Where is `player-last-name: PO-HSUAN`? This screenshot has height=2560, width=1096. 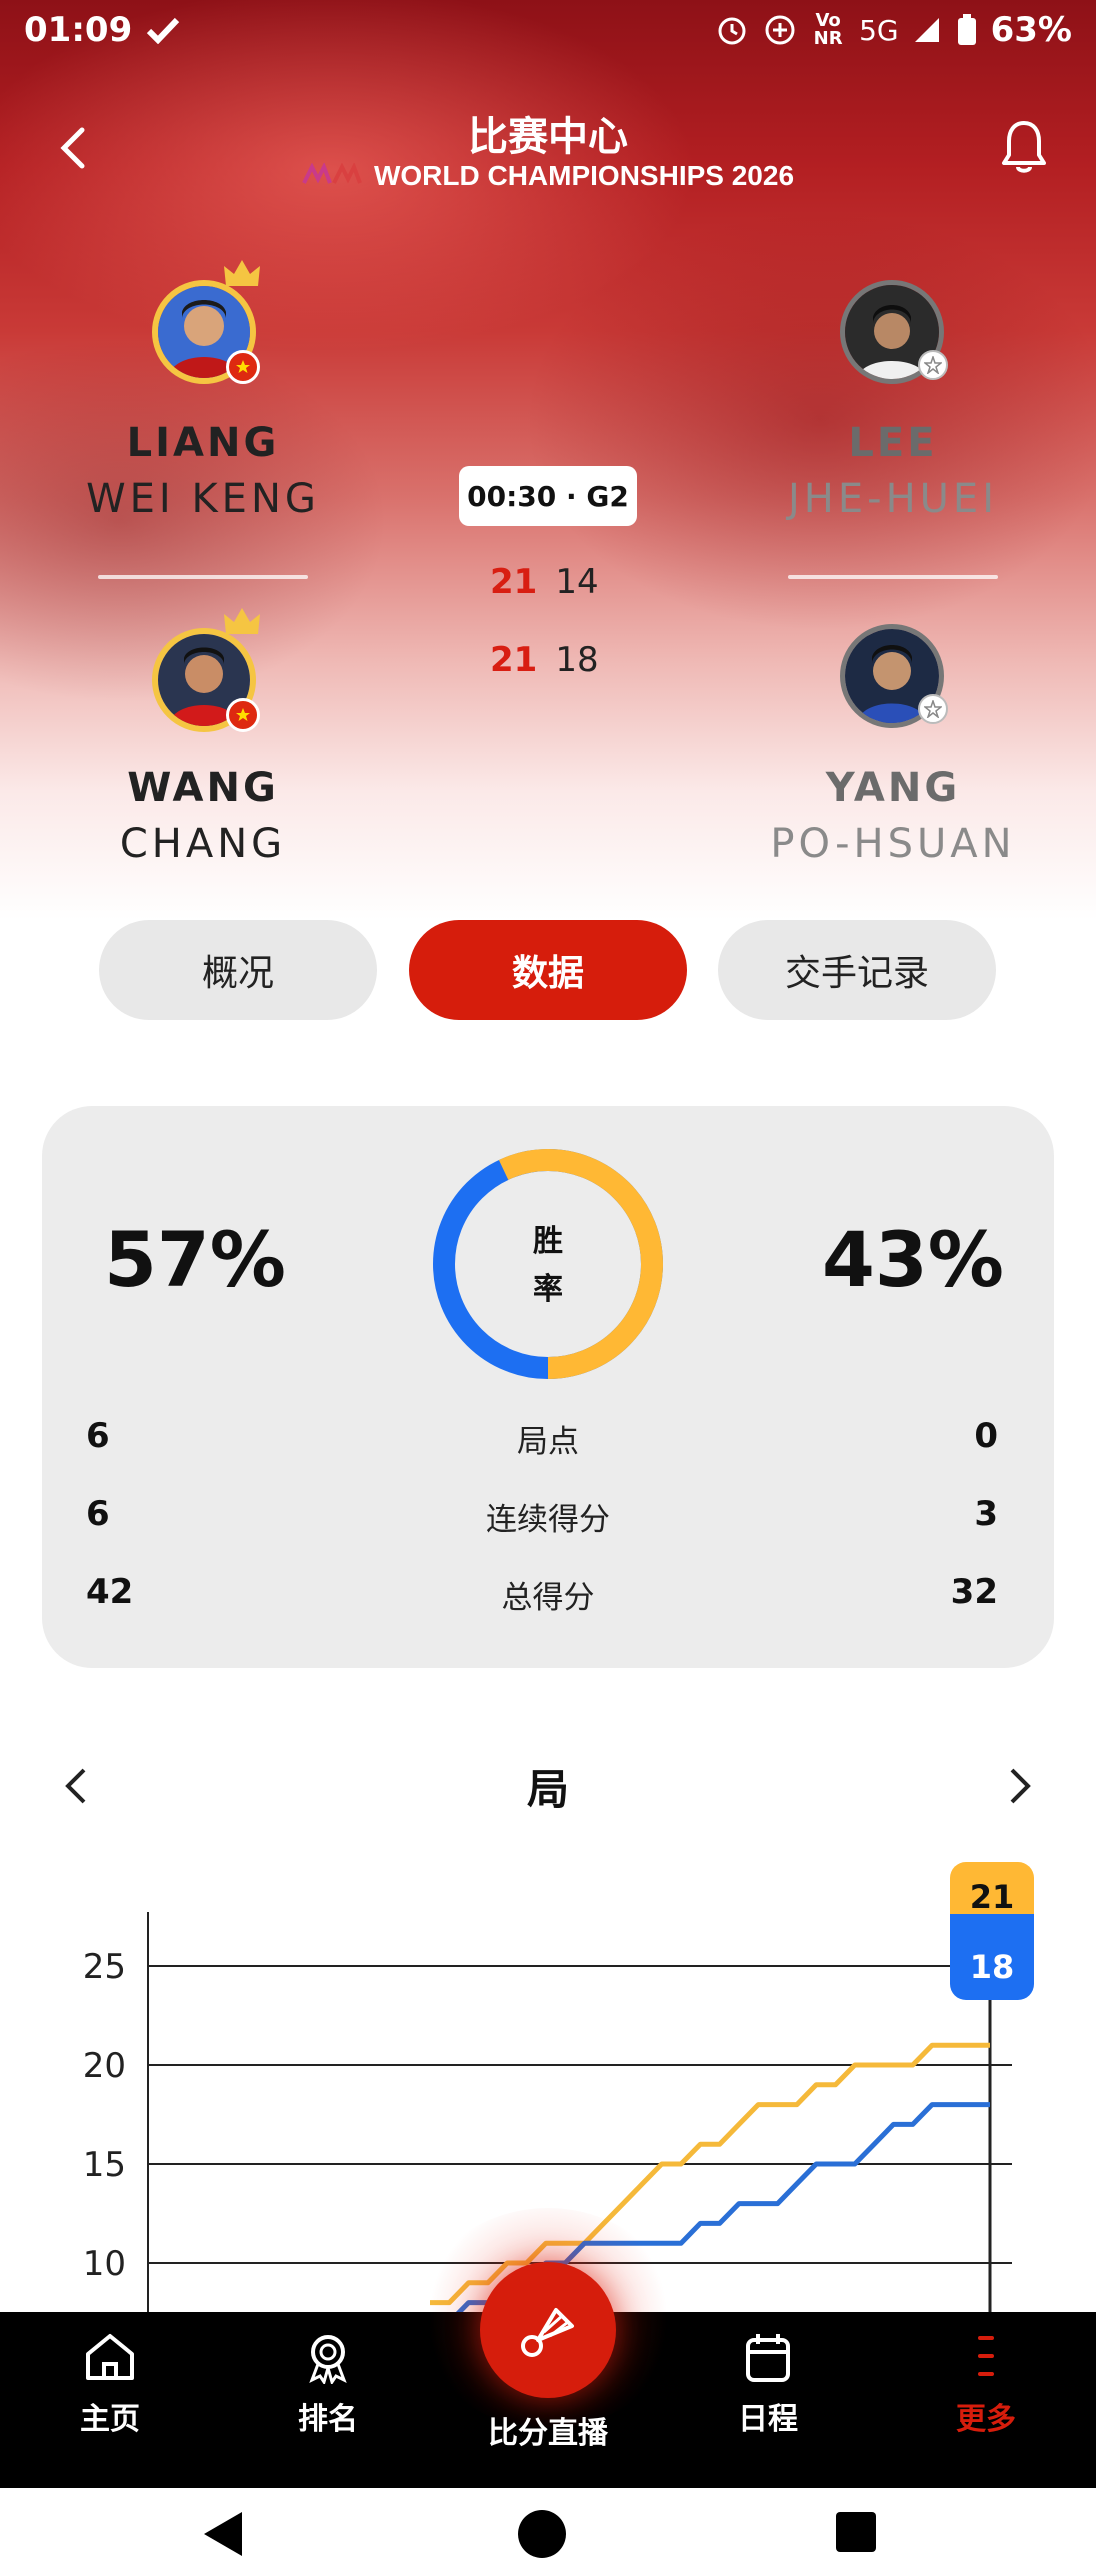
player-last-name: PO-HSUAN is located at coordinates (893, 844).